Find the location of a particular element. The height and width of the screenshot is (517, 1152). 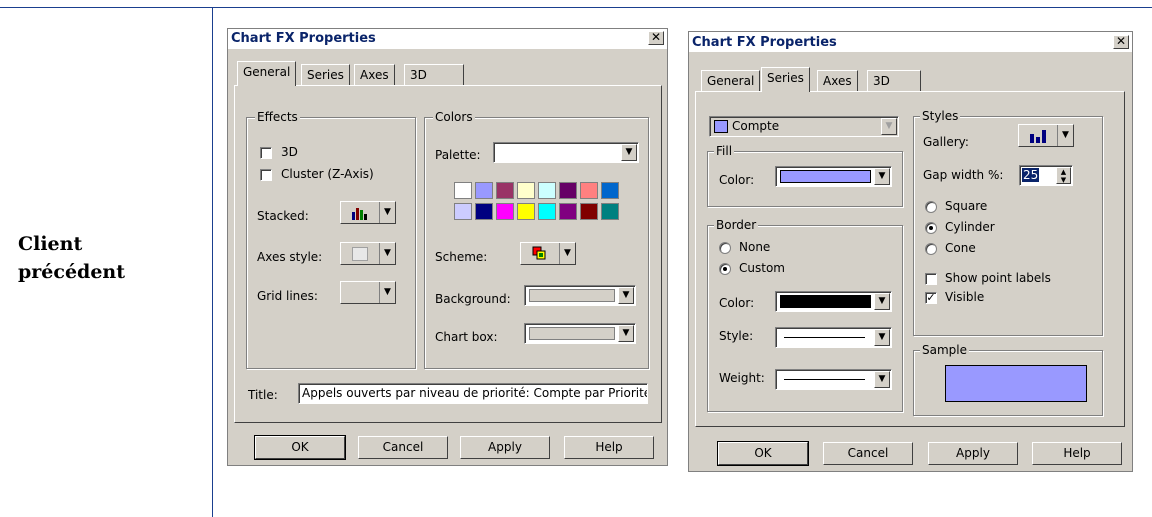

effects-legend: Effects is located at coordinates (277, 117).